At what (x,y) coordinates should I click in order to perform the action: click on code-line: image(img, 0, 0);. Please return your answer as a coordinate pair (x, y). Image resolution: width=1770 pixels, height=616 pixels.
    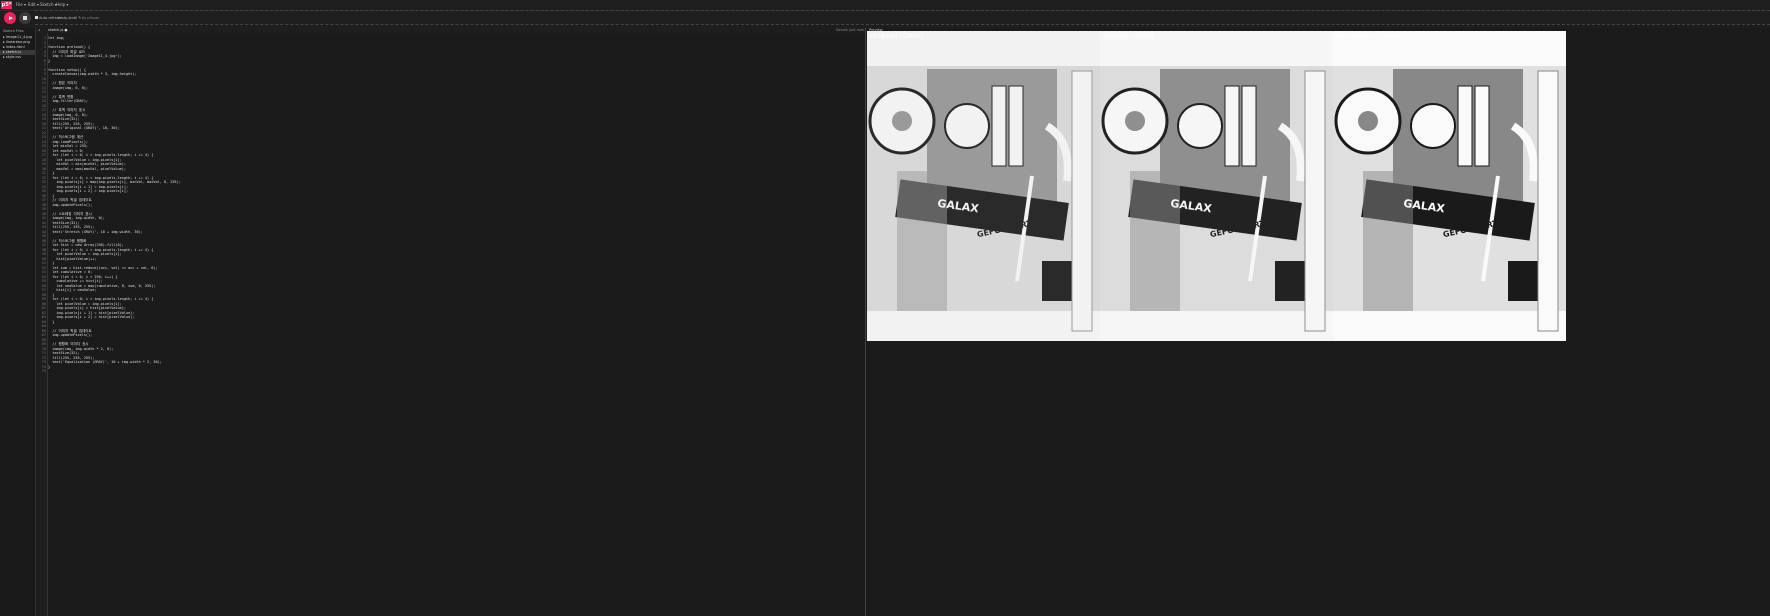
    Looking at the image, I should click on (68, 88).